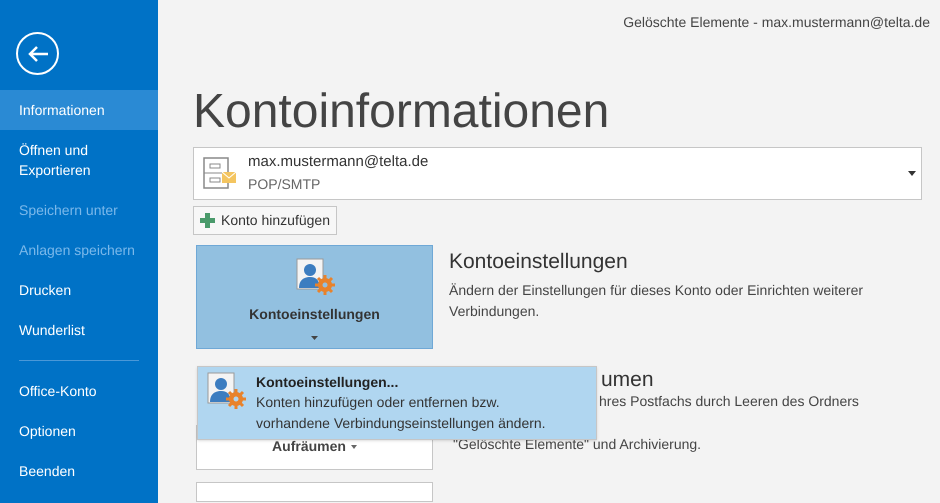 Image resolution: width=940 pixels, height=503 pixels. I want to click on page-title: Kontoinformationen, so click(401, 112).